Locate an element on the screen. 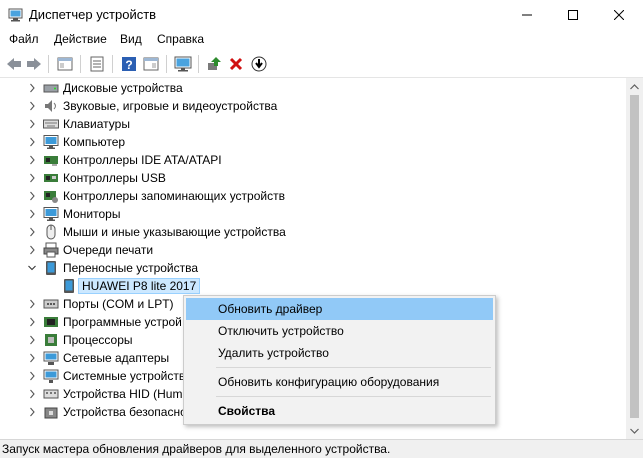 This screenshot has width=643, height=458. tree-item-label: Устройства HID (Hum is located at coordinates (123, 394).